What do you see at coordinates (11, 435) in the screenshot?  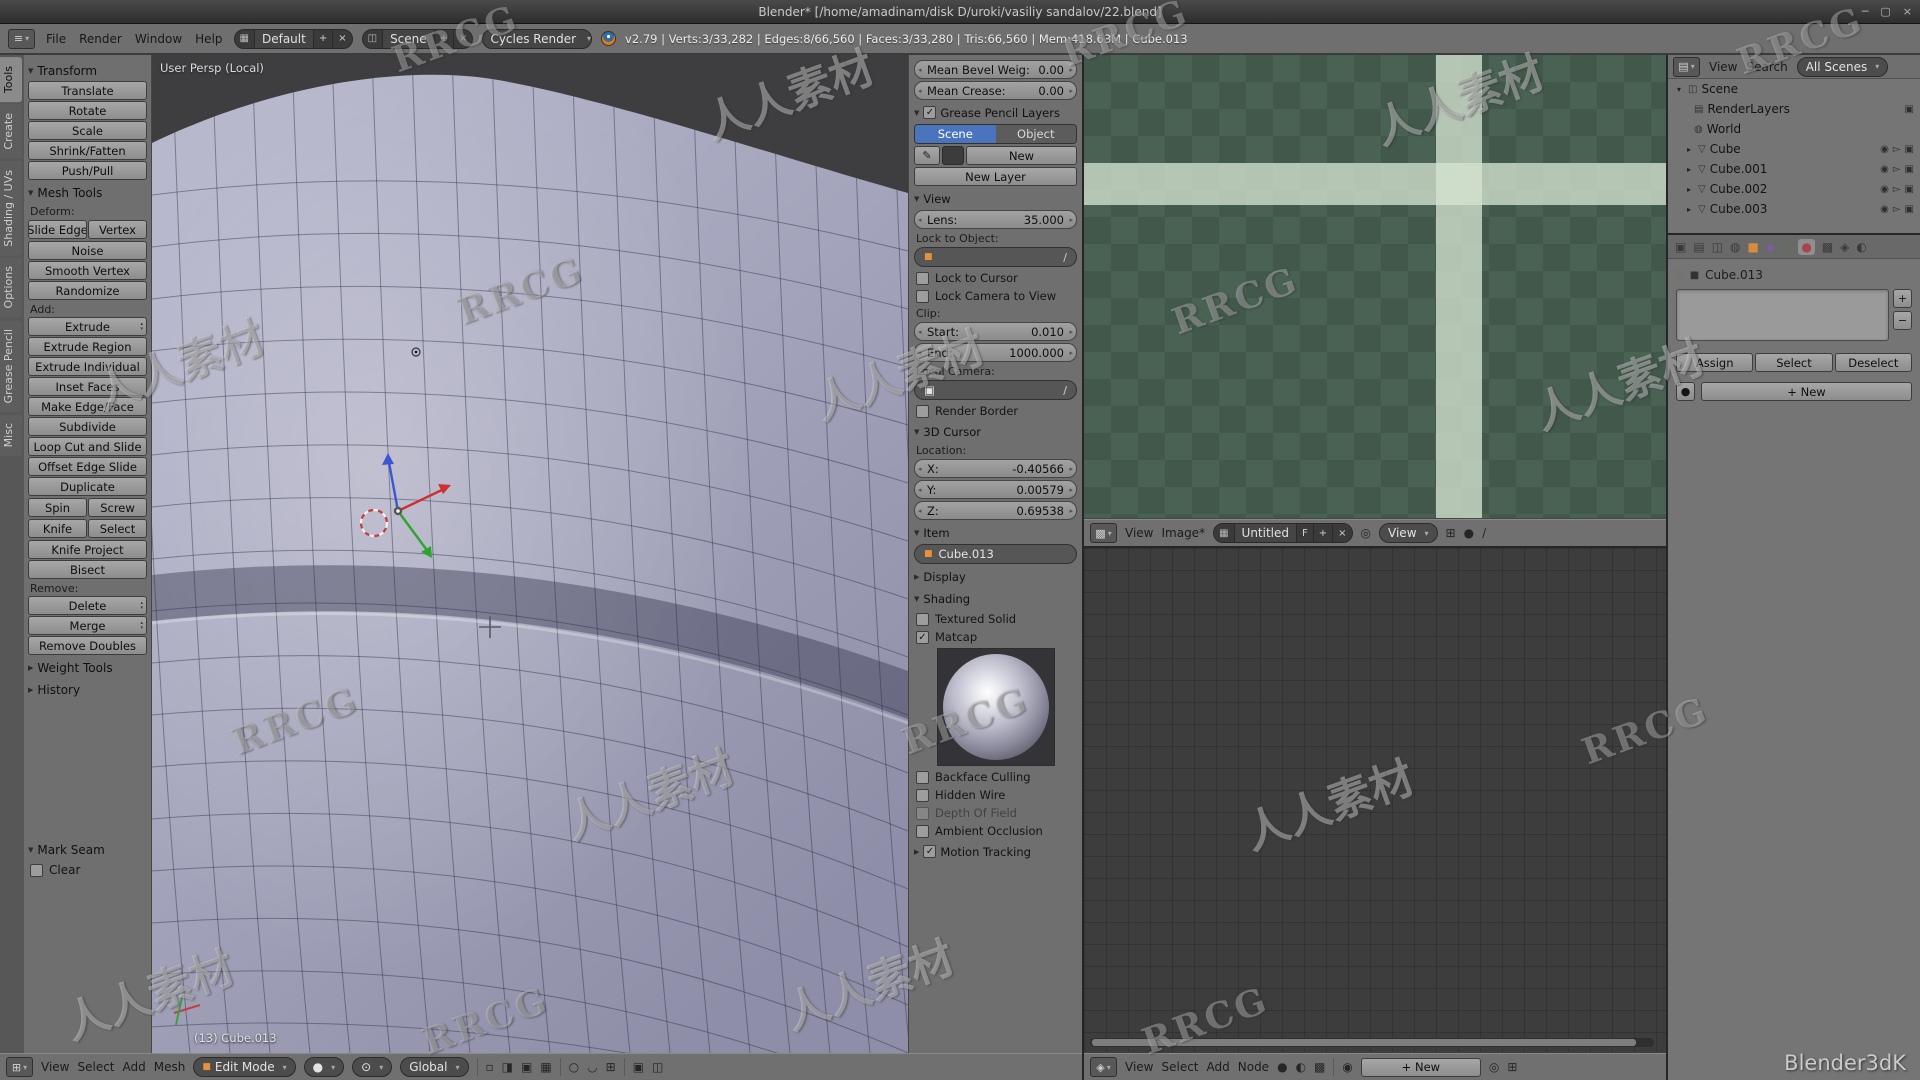 I see `tab-misc: Misc` at bounding box center [11, 435].